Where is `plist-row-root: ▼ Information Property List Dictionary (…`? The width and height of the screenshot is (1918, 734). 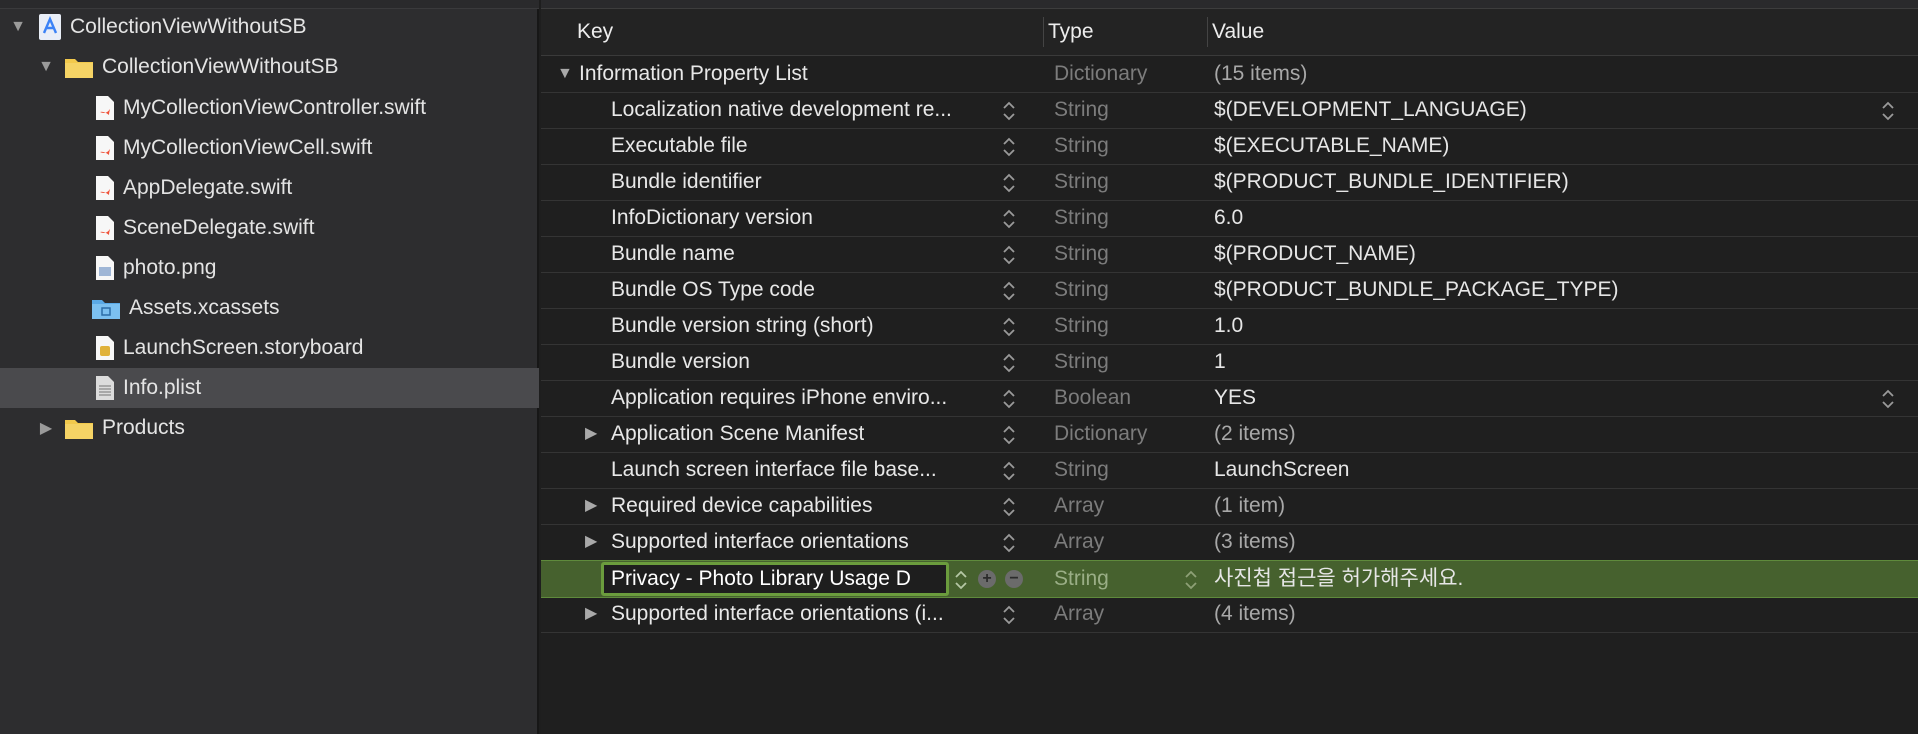
plist-row-root: ▼ Information Property List Dictionary (… is located at coordinates (1229, 74).